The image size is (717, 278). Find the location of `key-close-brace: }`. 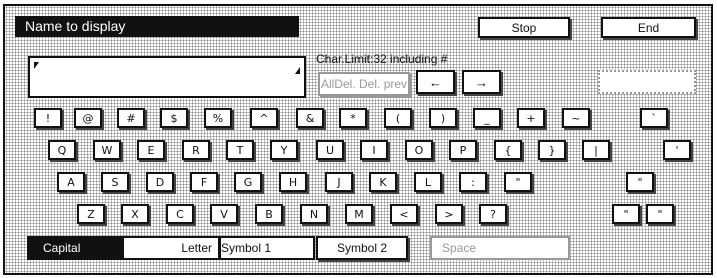

key-close-brace: } is located at coordinates (552, 150).